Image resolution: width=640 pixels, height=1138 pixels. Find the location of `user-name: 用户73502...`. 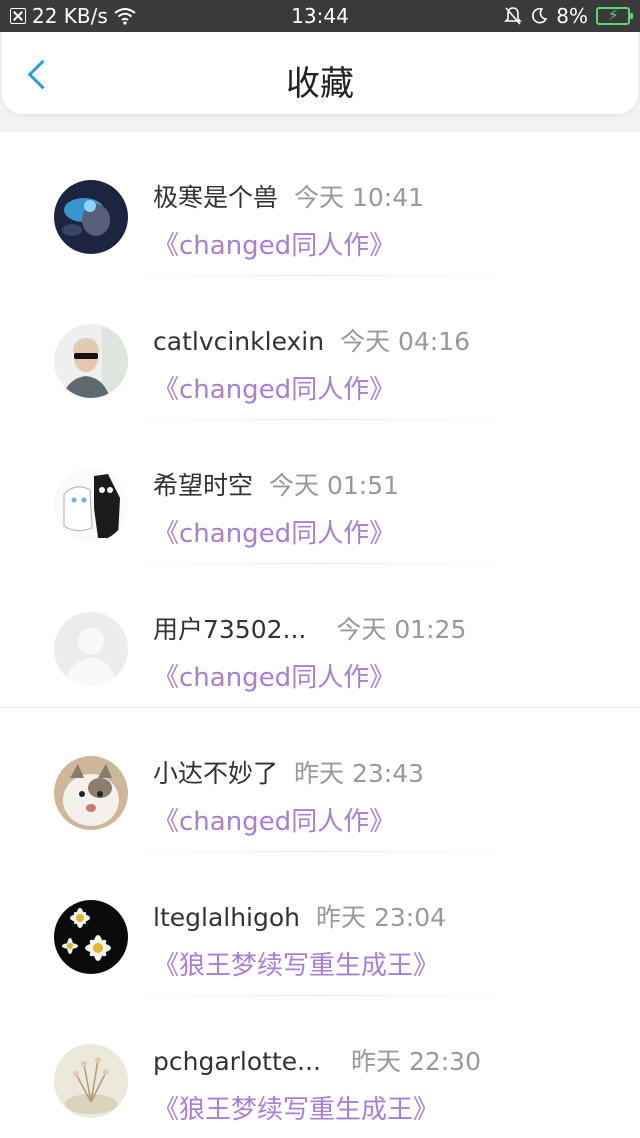

user-name: 用户73502... is located at coordinates (229, 629).